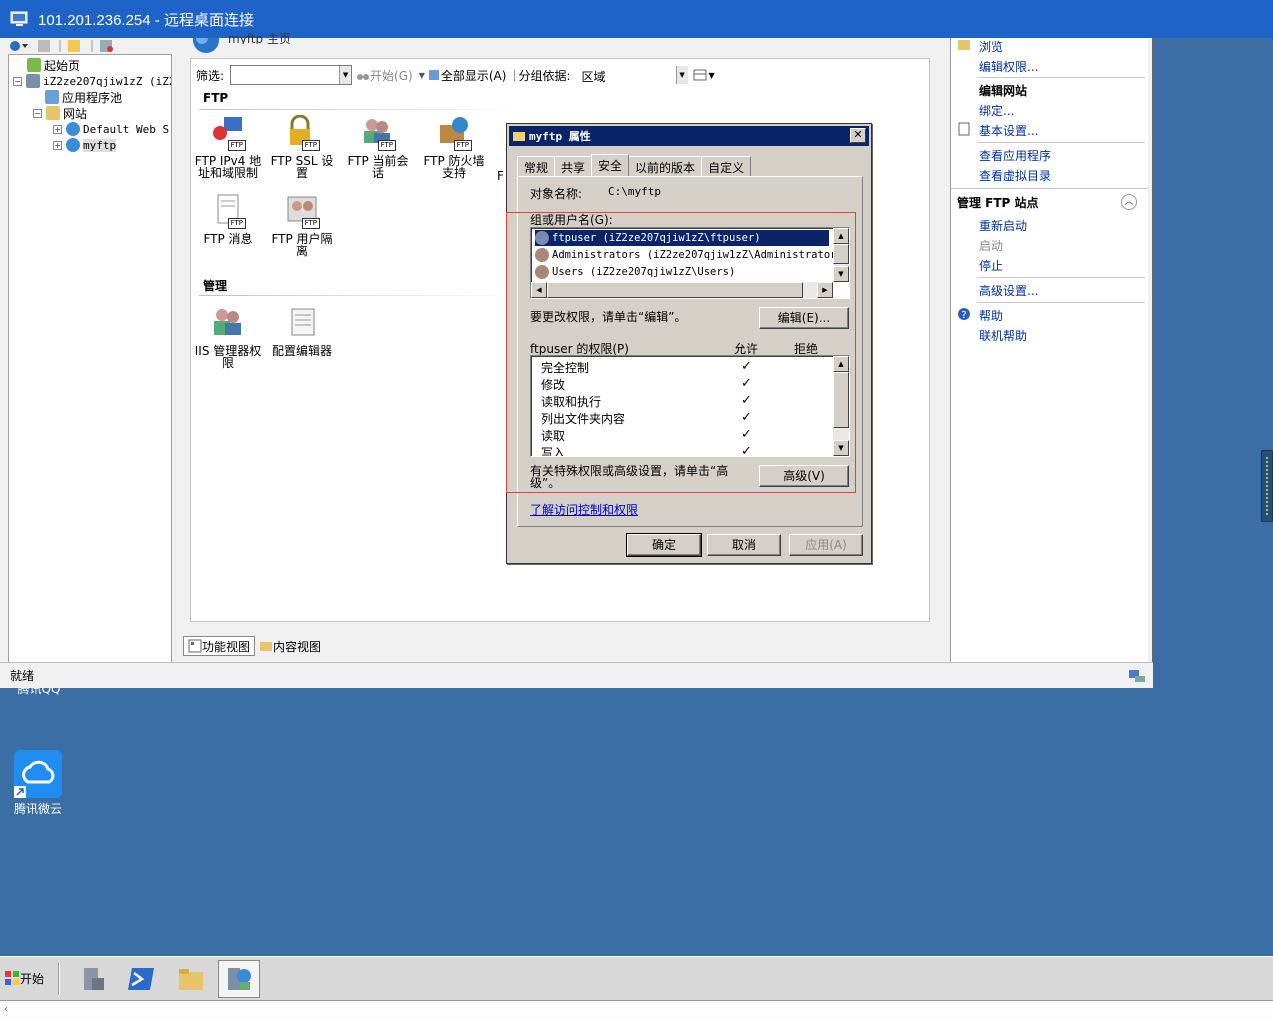 This screenshot has width=1273, height=1021. Describe the element at coordinates (690, 406) in the screenshot. I see `permissions-list: 完全控制 ✓ 修改 ✓ 读取和执行 ✓ 列出文件夹内容 ✓ 读取 ✓ 写入 ✓` at that location.